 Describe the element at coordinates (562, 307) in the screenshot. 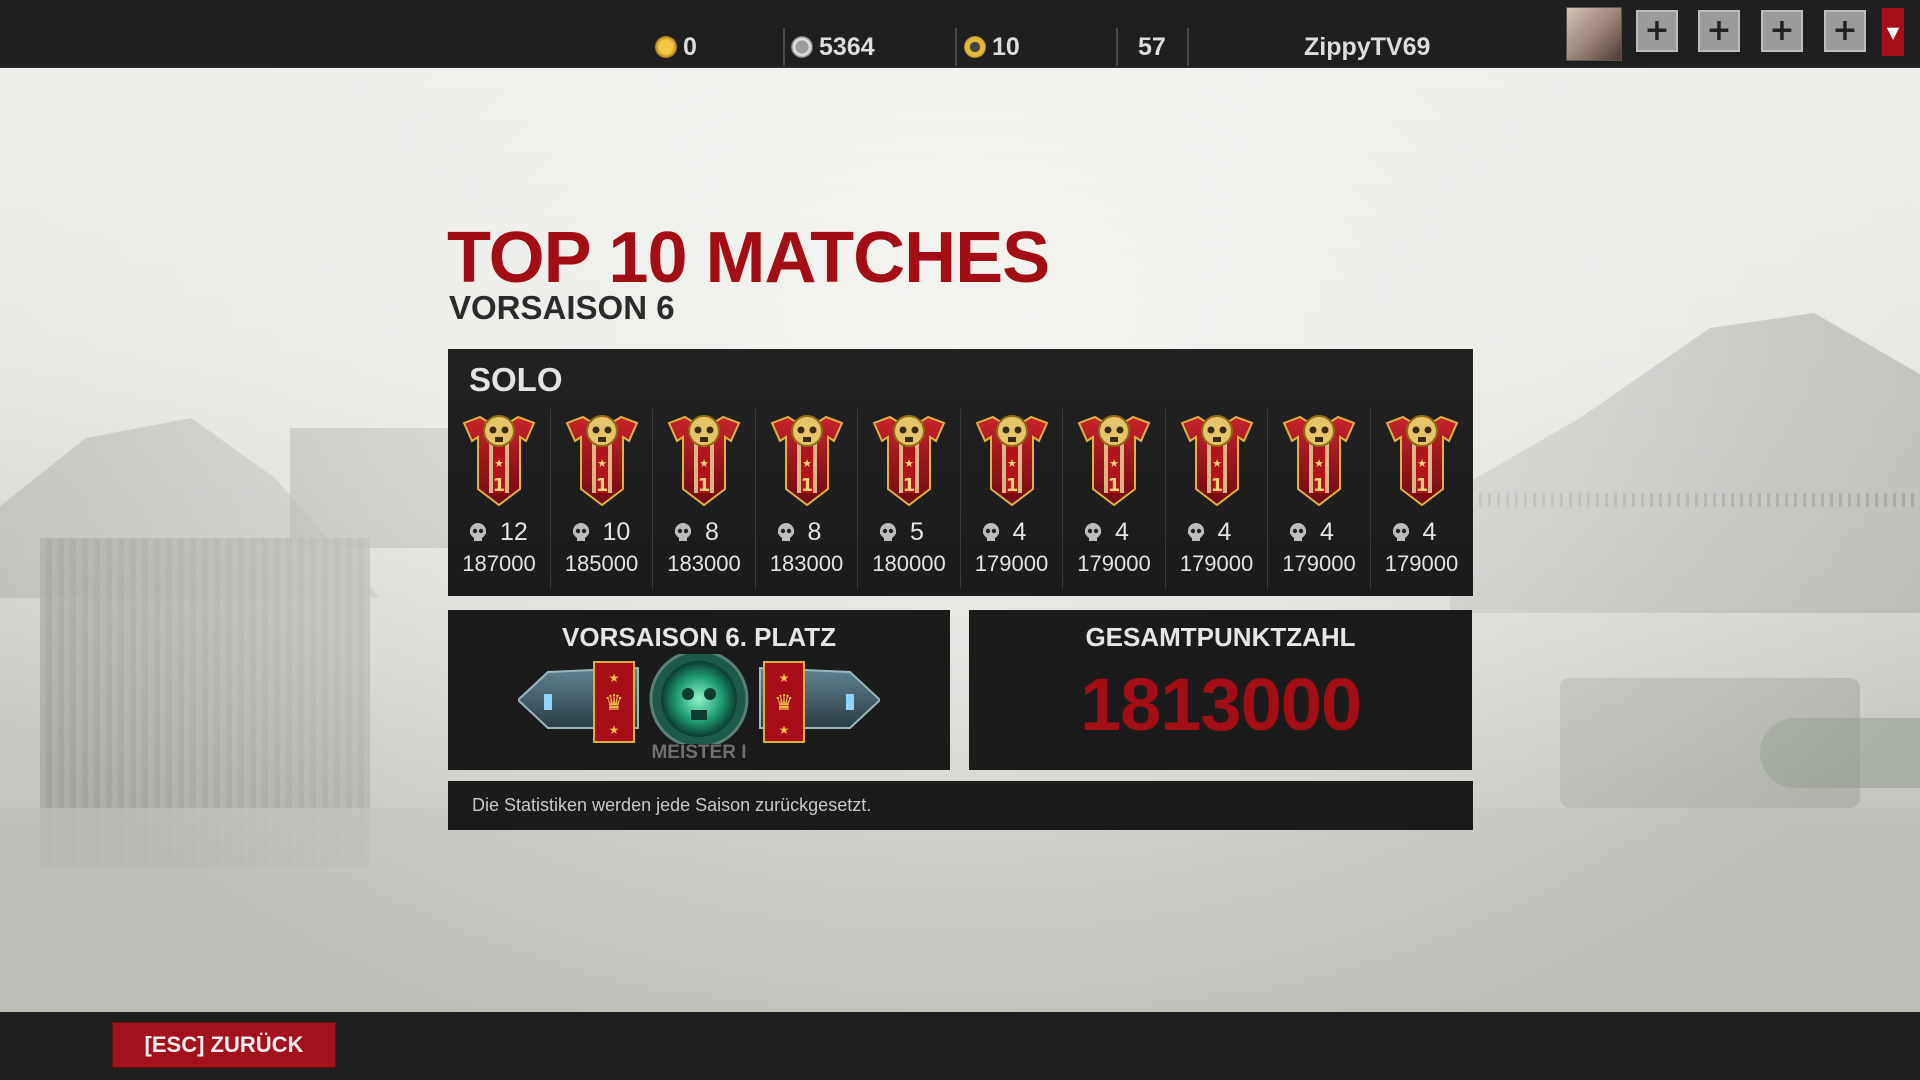

I see `page-subtitle: VORSAISON 6` at that location.